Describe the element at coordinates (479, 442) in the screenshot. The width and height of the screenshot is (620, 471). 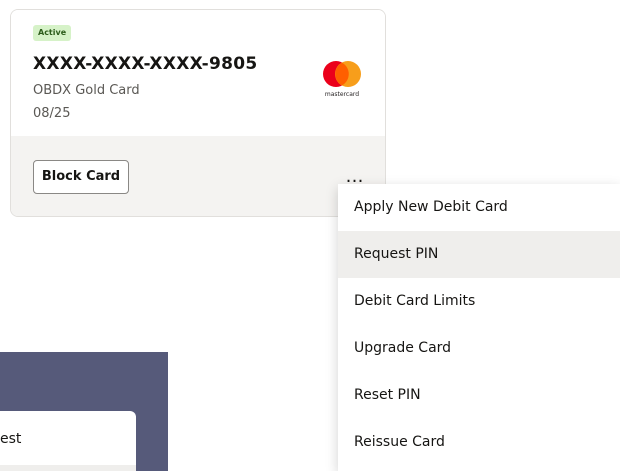
I see `menu-item-reissue-card: Reissue Card` at that location.